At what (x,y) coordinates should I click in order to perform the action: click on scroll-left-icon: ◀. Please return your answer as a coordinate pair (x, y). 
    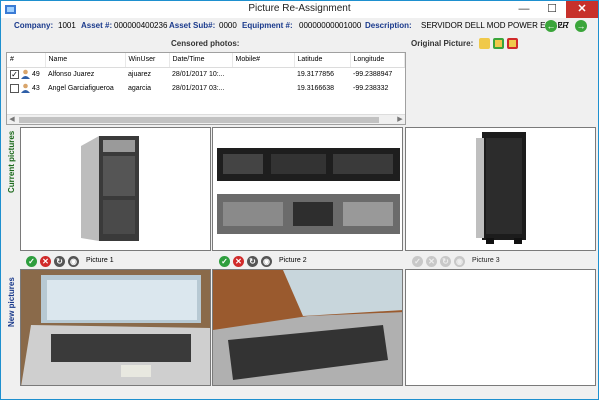
    Looking at the image, I should click on (12, 119).